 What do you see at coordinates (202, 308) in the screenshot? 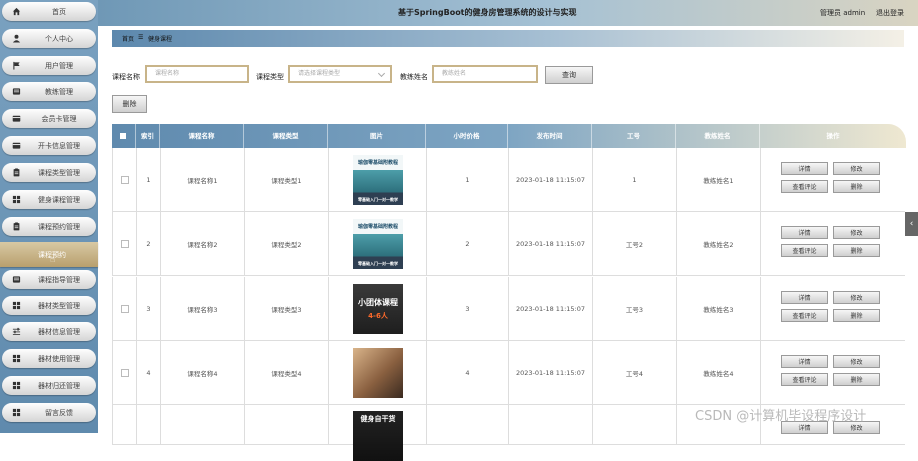
I see `cell-course-name: 课程名称3` at bounding box center [202, 308].